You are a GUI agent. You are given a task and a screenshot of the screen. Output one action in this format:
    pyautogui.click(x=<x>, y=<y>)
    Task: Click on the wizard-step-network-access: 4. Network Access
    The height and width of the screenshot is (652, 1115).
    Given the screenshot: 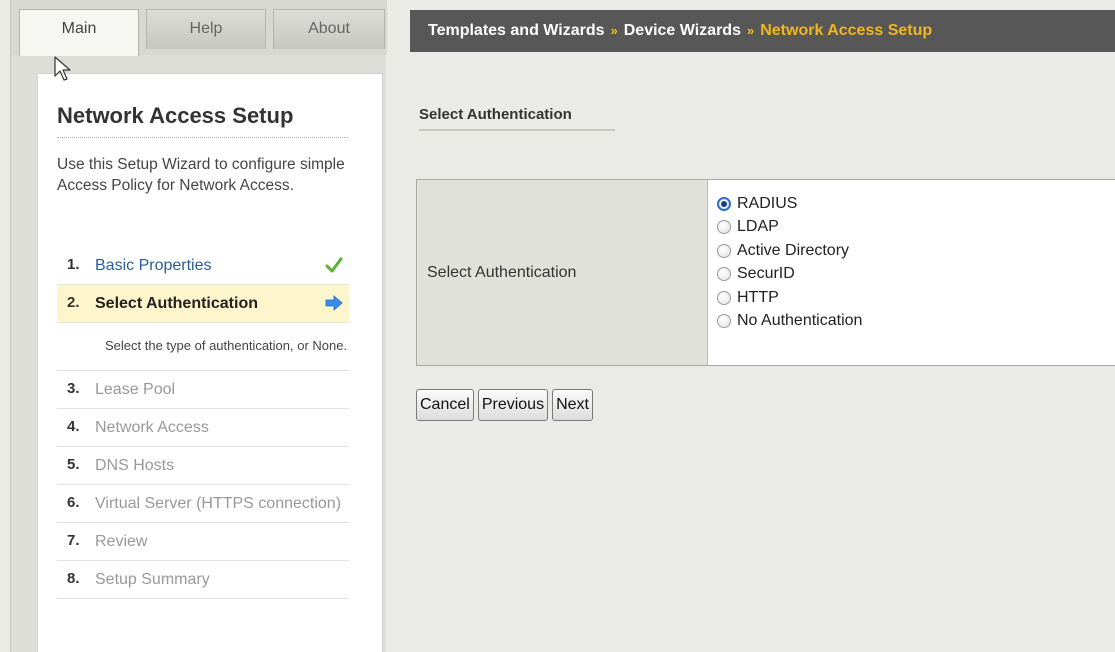 What is the action you would take?
    pyautogui.click(x=203, y=428)
    